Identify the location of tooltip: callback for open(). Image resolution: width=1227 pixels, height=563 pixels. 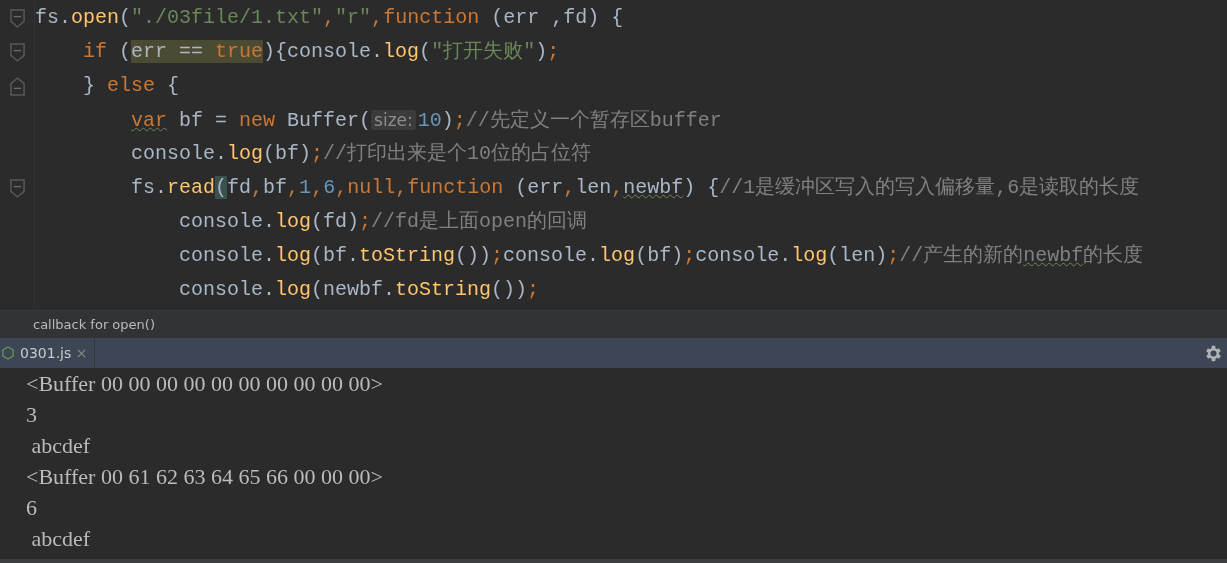
(613, 324).